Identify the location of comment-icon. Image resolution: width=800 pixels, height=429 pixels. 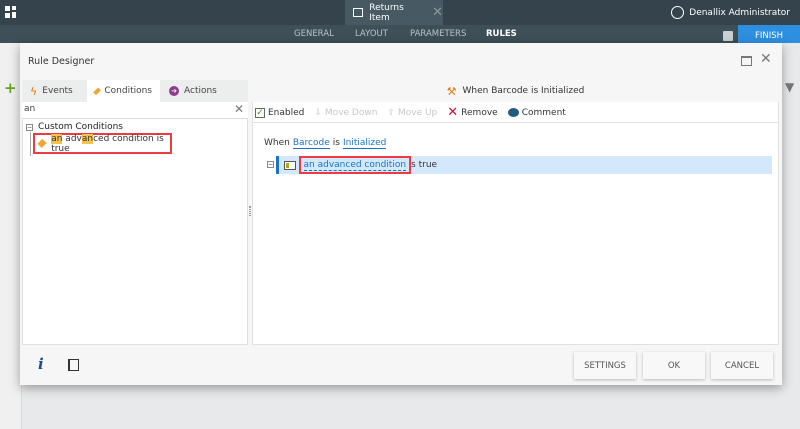
(513, 112).